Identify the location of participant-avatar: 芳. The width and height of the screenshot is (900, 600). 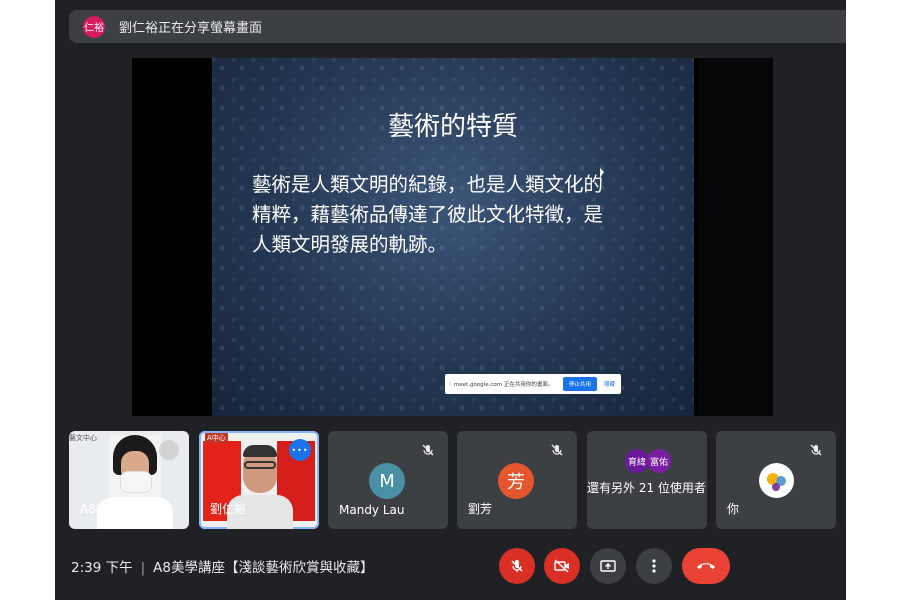
(516, 481).